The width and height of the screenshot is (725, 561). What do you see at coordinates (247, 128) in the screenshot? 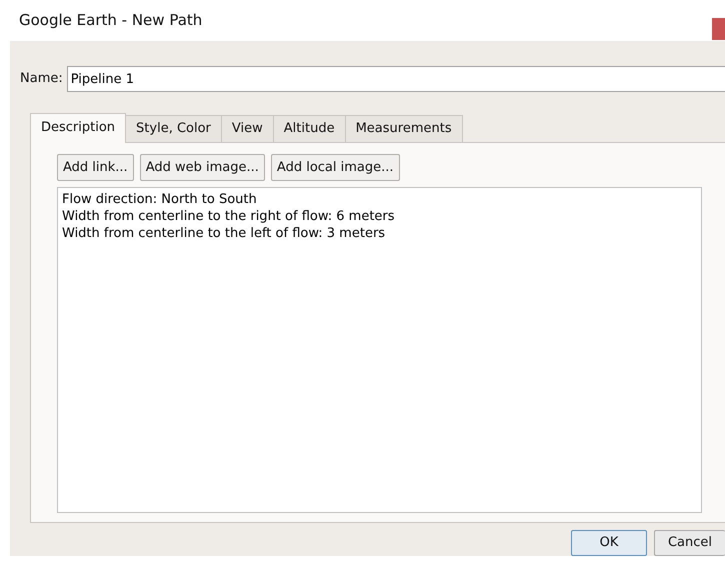
I see `tab: View` at bounding box center [247, 128].